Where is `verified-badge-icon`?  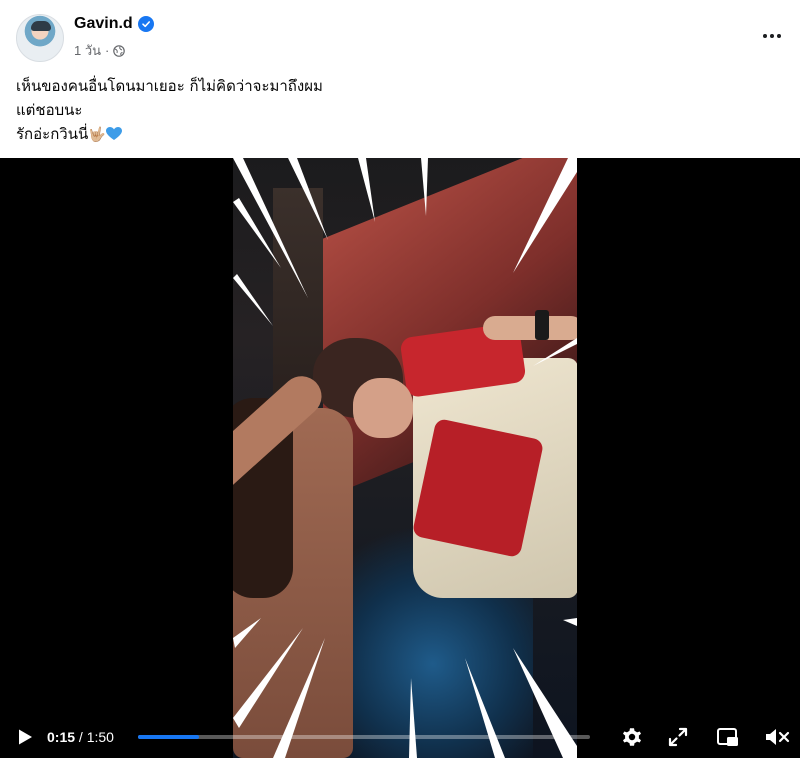 verified-badge-icon is located at coordinates (145, 24).